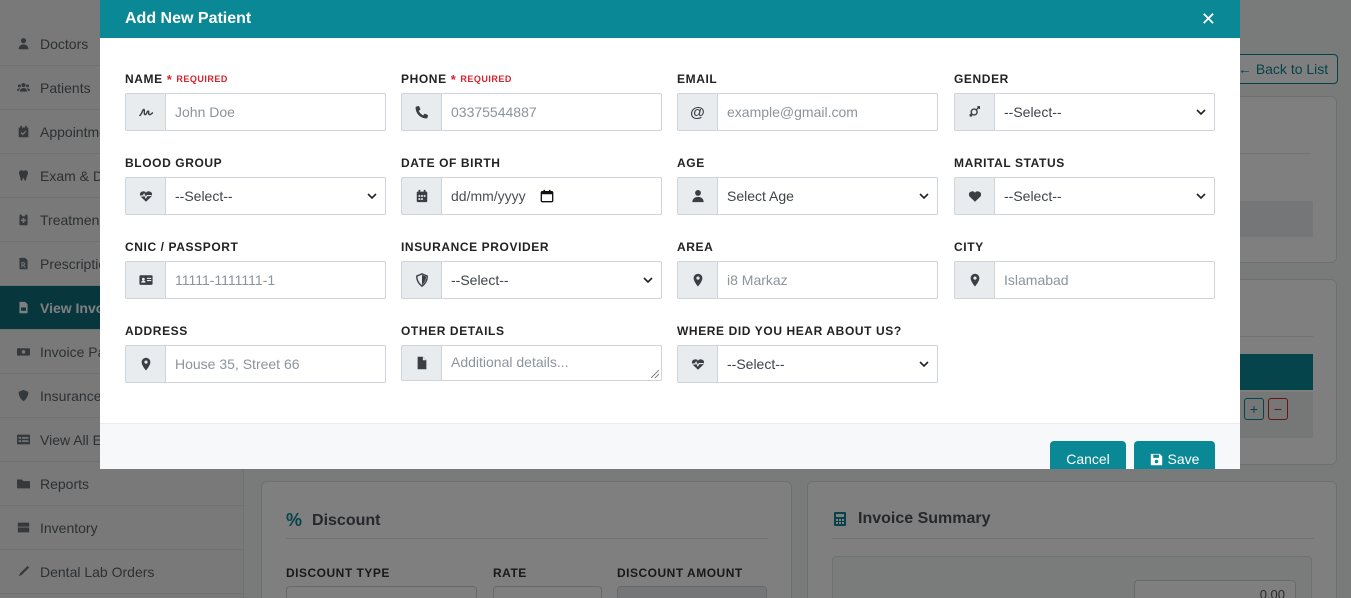  Describe the element at coordinates (551, 280) in the screenshot. I see `insurance-select: --Select--` at that location.